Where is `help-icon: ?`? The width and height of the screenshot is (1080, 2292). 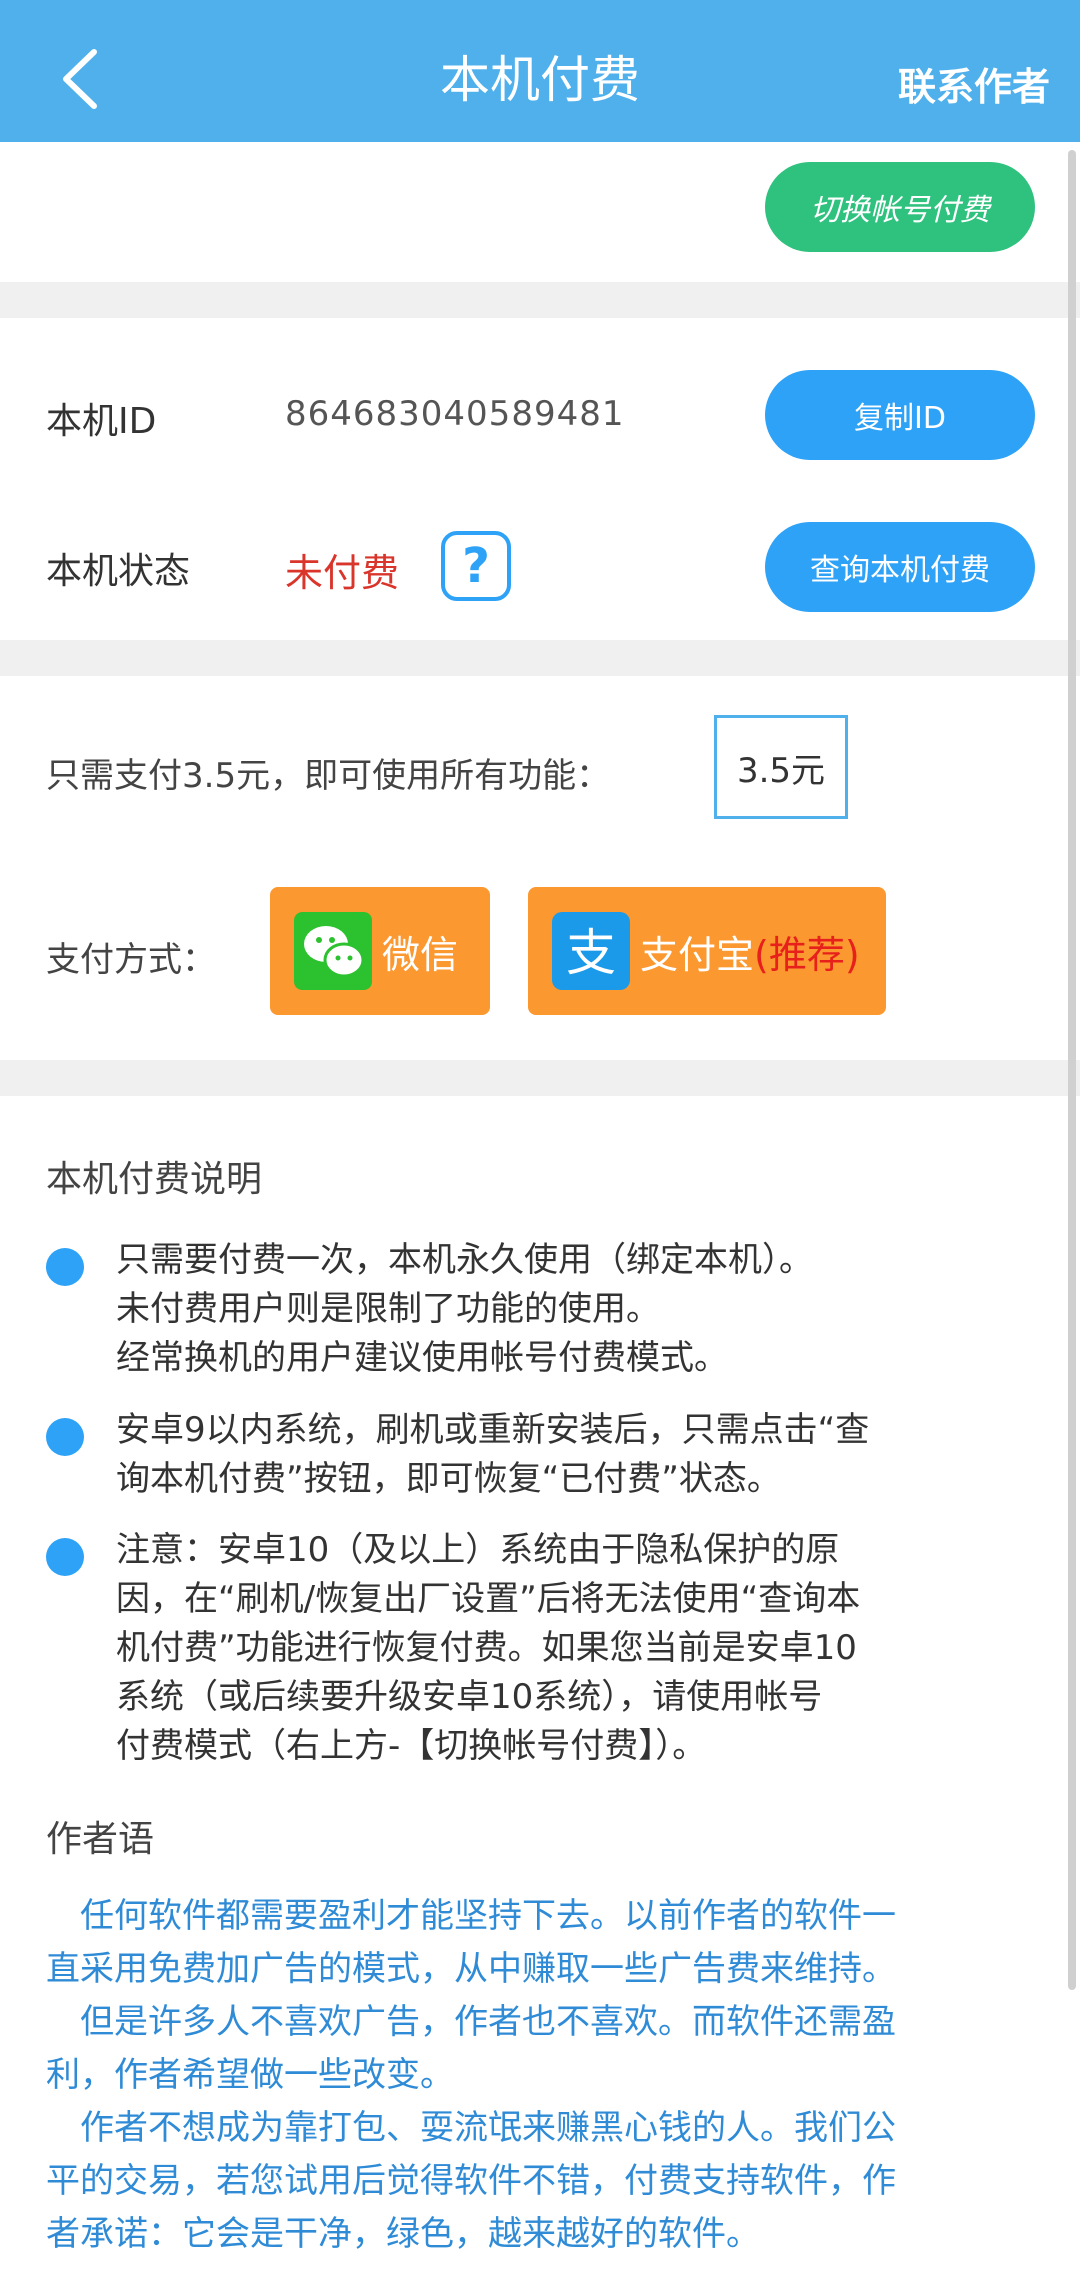
help-icon: ? is located at coordinates (476, 566).